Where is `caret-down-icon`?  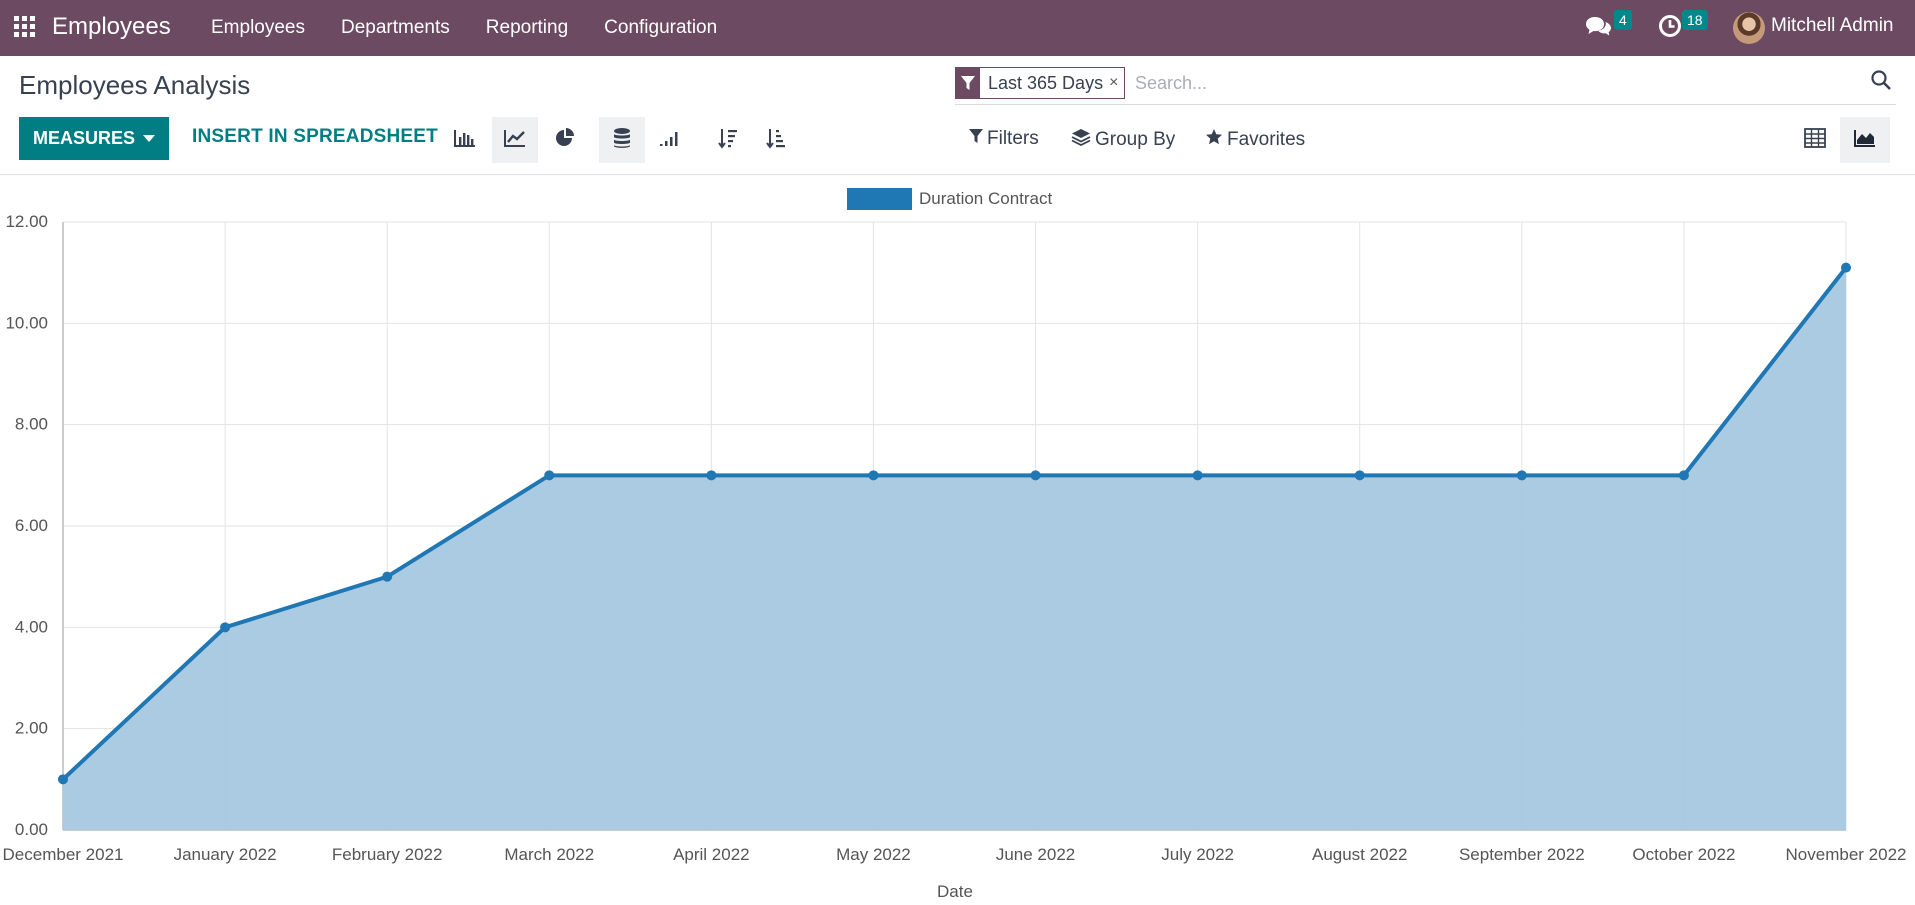
caret-down-icon is located at coordinates (149, 138).